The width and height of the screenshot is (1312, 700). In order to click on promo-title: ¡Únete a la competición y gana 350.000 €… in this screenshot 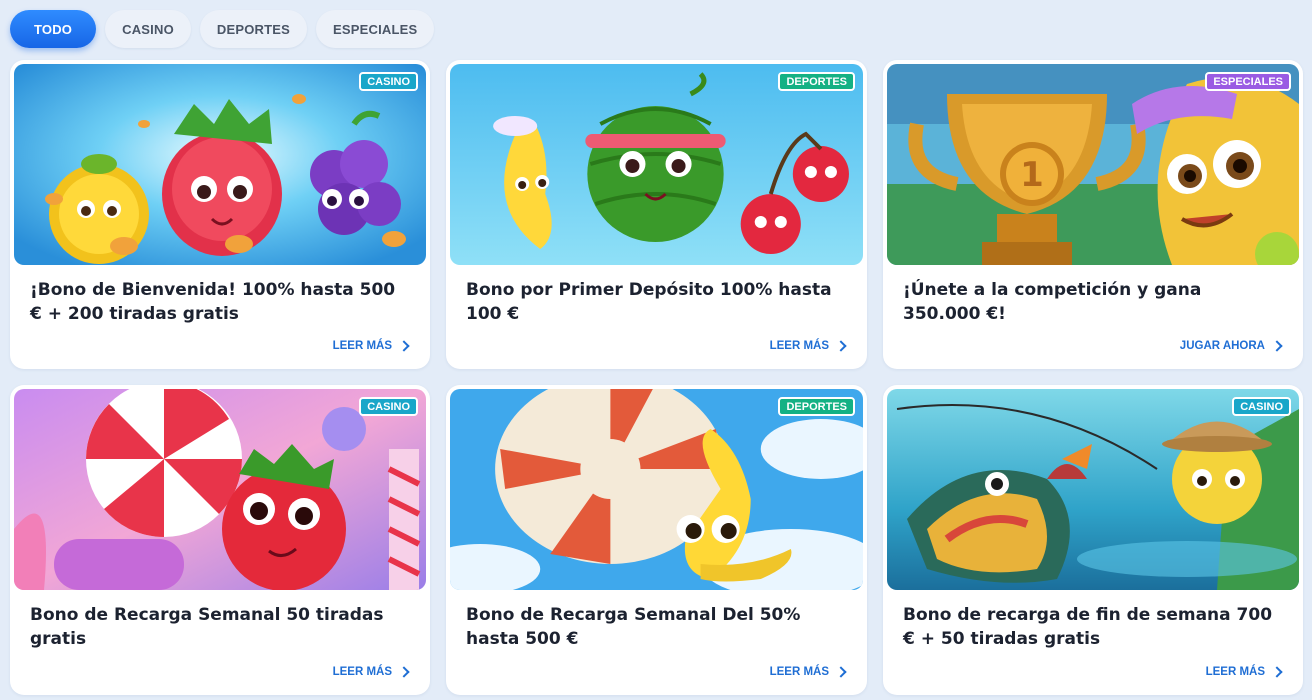, I will do `click(1052, 302)`.